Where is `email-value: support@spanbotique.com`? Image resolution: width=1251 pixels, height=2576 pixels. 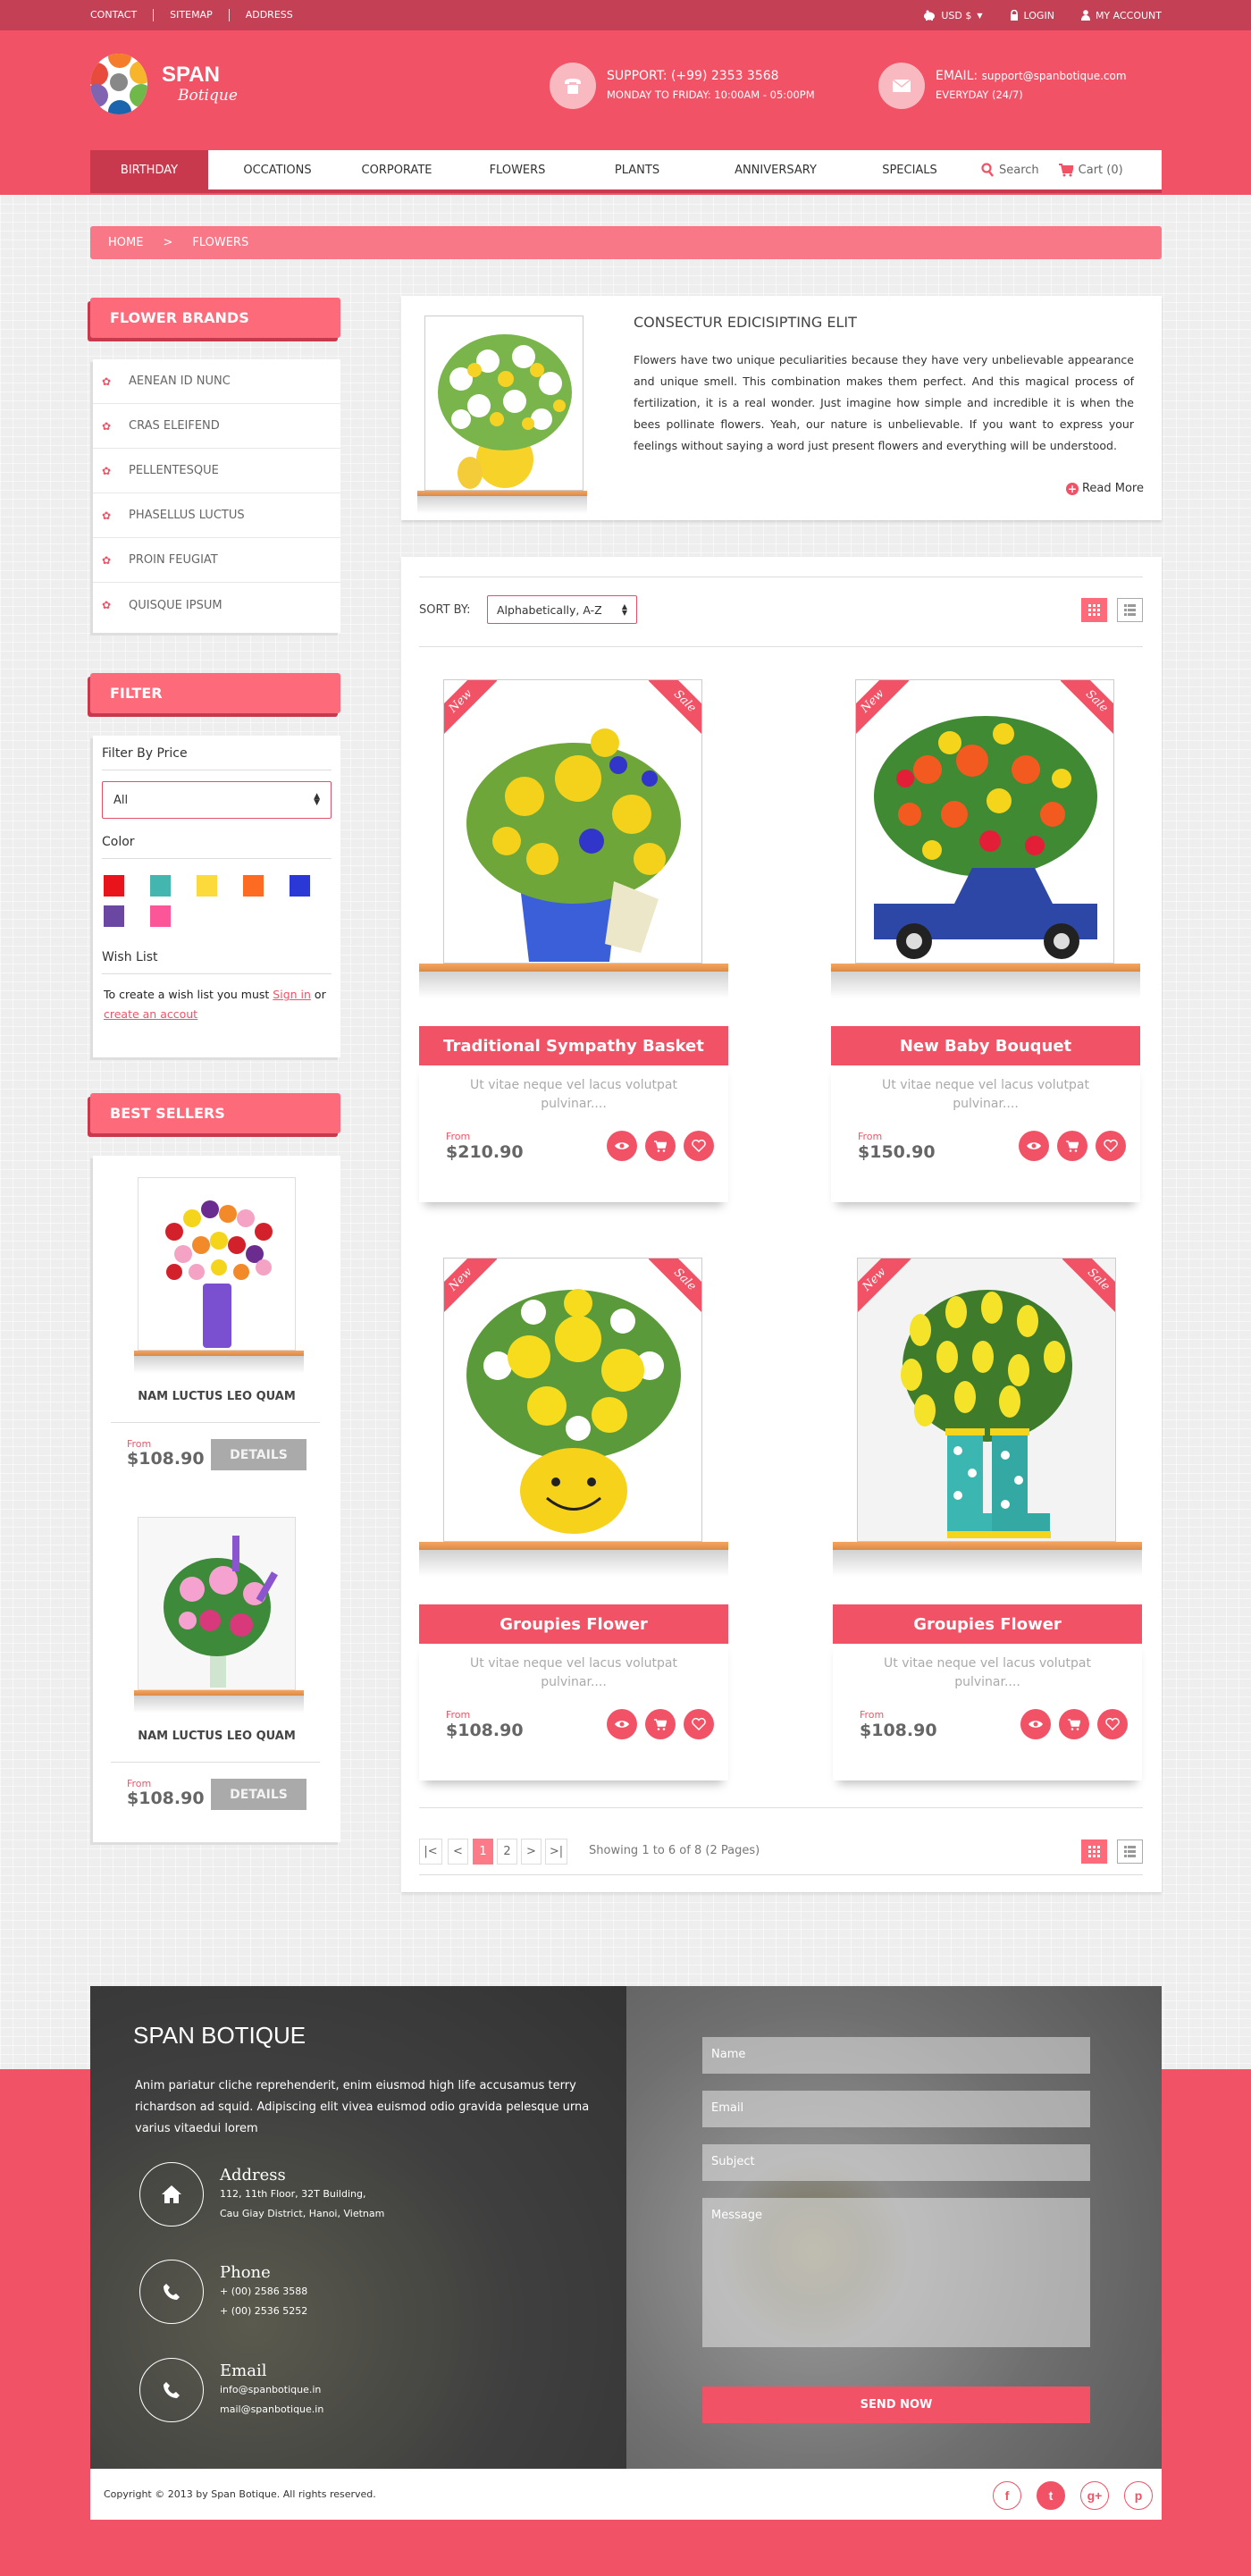 email-value: support@spanbotique.com is located at coordinates (1054, 76).